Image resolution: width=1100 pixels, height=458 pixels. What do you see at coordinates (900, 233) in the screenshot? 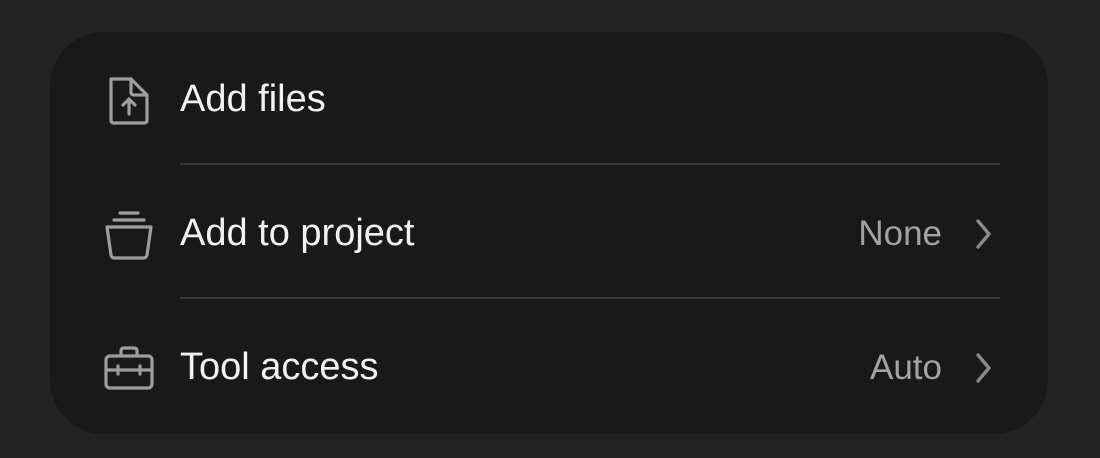
I see `project-value: None` at bounding box center [900, 233].